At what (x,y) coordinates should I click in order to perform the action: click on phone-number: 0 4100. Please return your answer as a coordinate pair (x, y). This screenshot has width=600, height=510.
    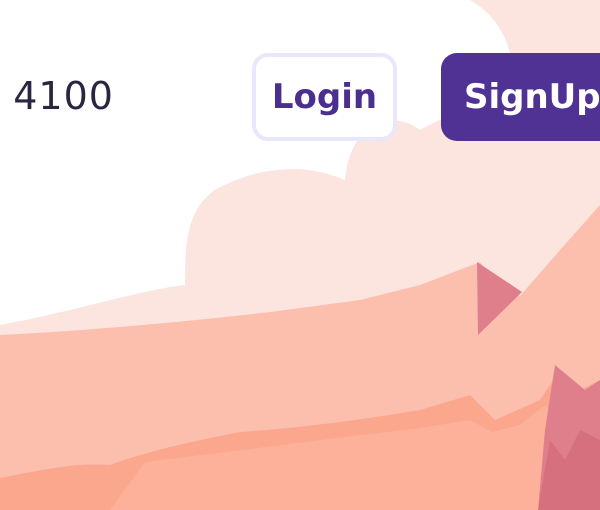
    Looking at the image, I should click on (57, 96).